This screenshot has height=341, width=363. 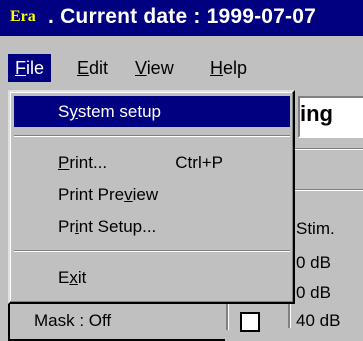 I want to click on print-preview-mnemonic: v, so click(x=128, y=194).